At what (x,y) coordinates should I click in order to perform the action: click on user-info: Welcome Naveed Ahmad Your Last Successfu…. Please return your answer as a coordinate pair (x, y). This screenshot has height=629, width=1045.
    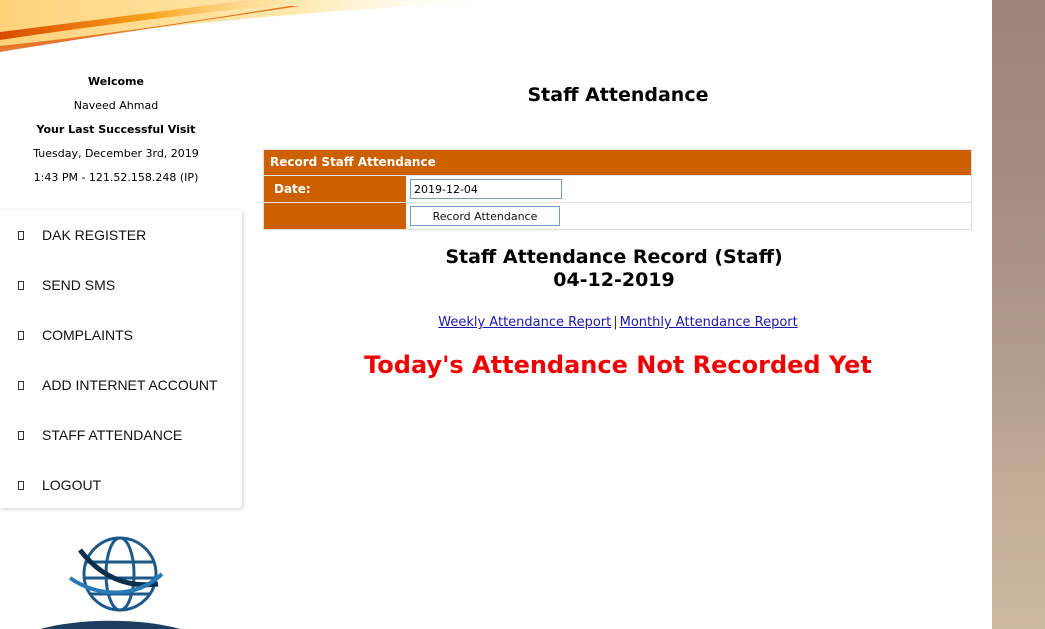
    Looking at the image, I should click on (116, 130).